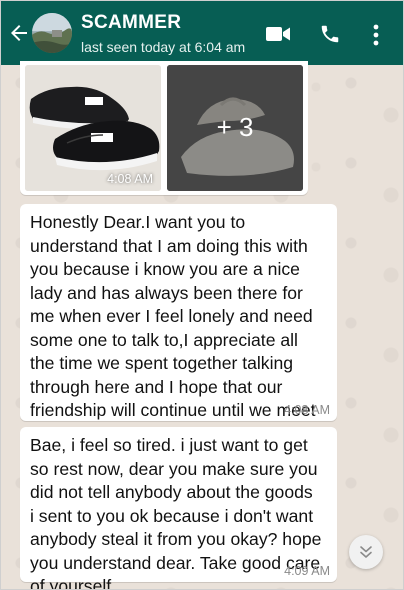 The image size is (404, 590). Describe the element at coordinates (307, 571) in the screenshot. I see `message-timestamp: 4:09 AM` at that location.